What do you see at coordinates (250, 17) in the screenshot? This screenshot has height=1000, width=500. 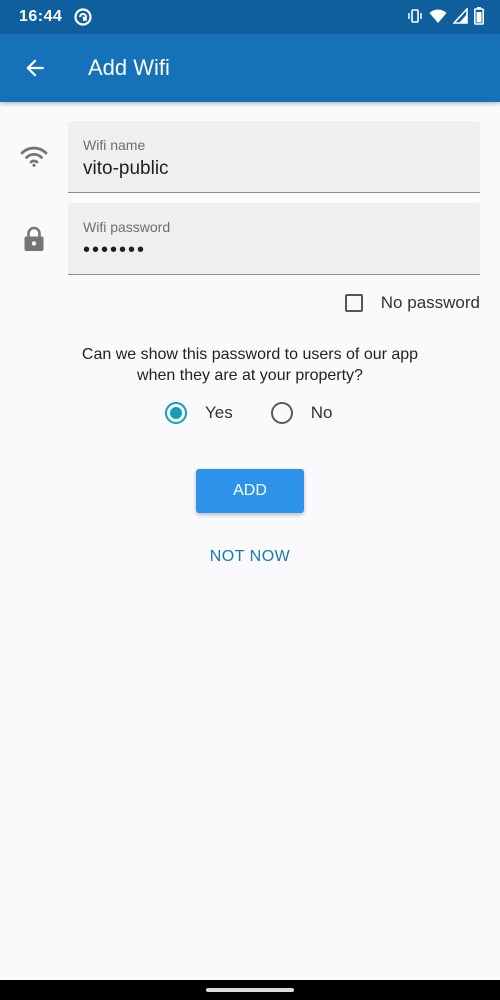 I see `status-bar: 16:44` at bounding box center [250, 17].